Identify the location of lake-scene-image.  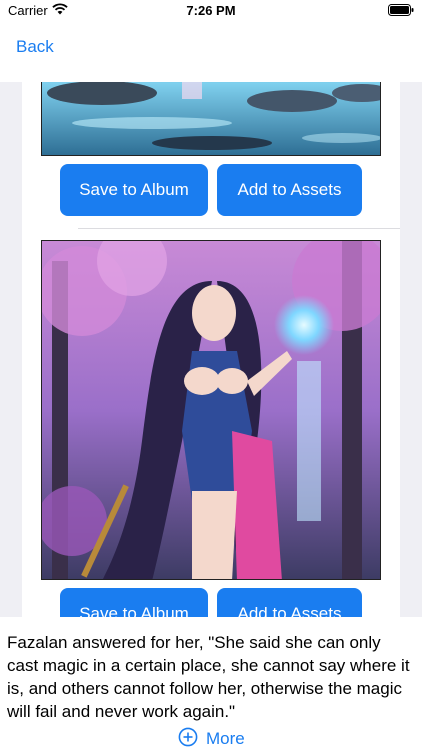
(211, 119).